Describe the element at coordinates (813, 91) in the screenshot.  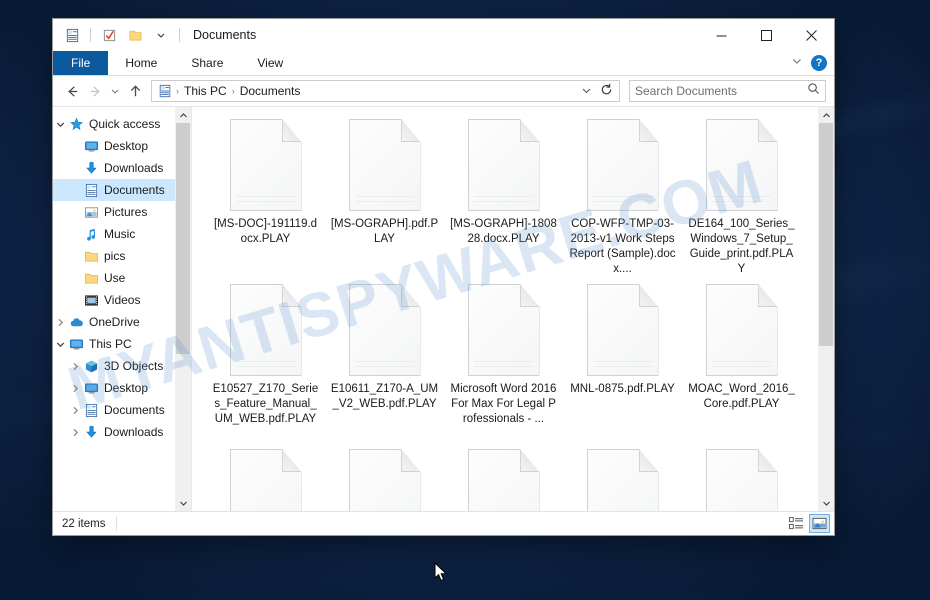
I see `search-icon` at that location.